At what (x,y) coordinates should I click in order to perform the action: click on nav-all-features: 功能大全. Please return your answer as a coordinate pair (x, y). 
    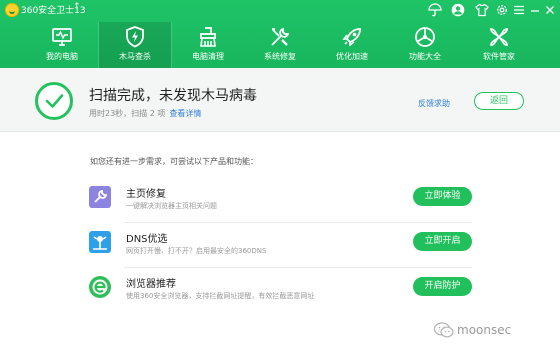
    Looking at the image, I should click on (425, 45).